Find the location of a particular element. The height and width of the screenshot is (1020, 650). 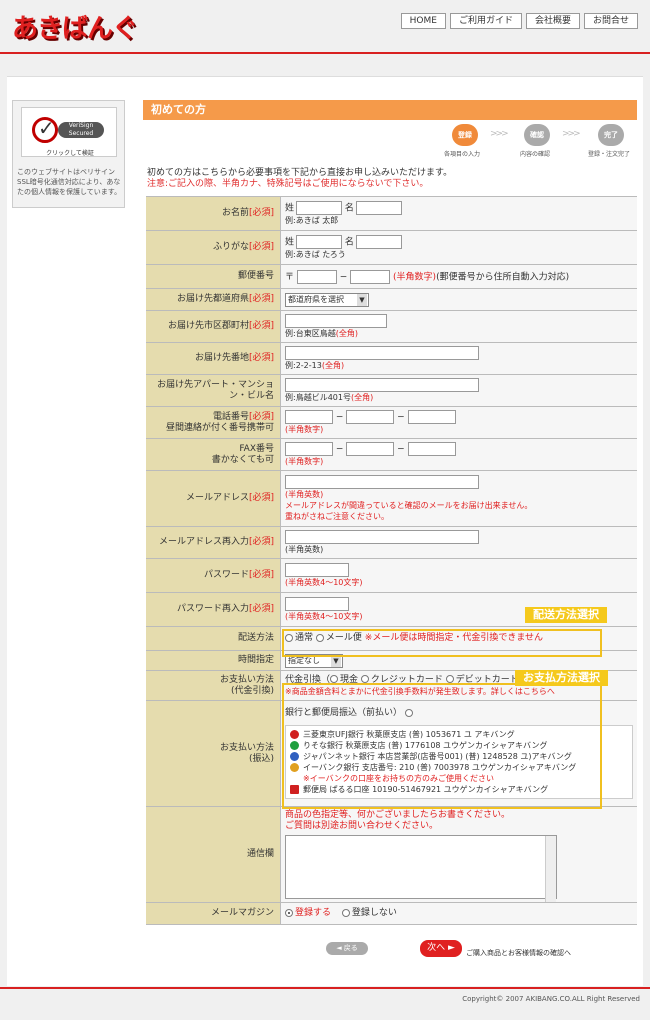

last-name-kana-input is located at coordinates (319, 242).